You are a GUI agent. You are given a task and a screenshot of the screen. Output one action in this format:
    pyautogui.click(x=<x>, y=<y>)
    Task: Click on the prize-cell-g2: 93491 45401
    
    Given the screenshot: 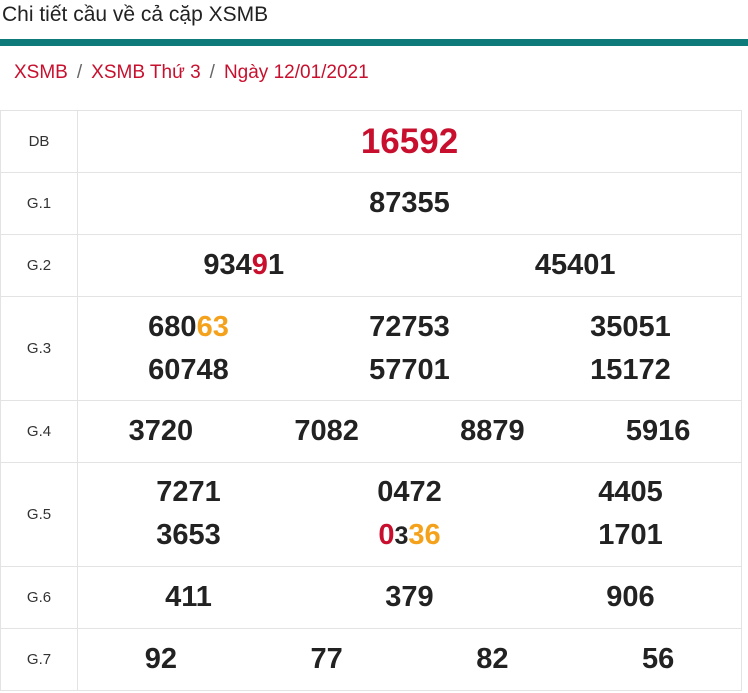 What is the action you would take?
    pyautogui.click(x=409, y=265)
    